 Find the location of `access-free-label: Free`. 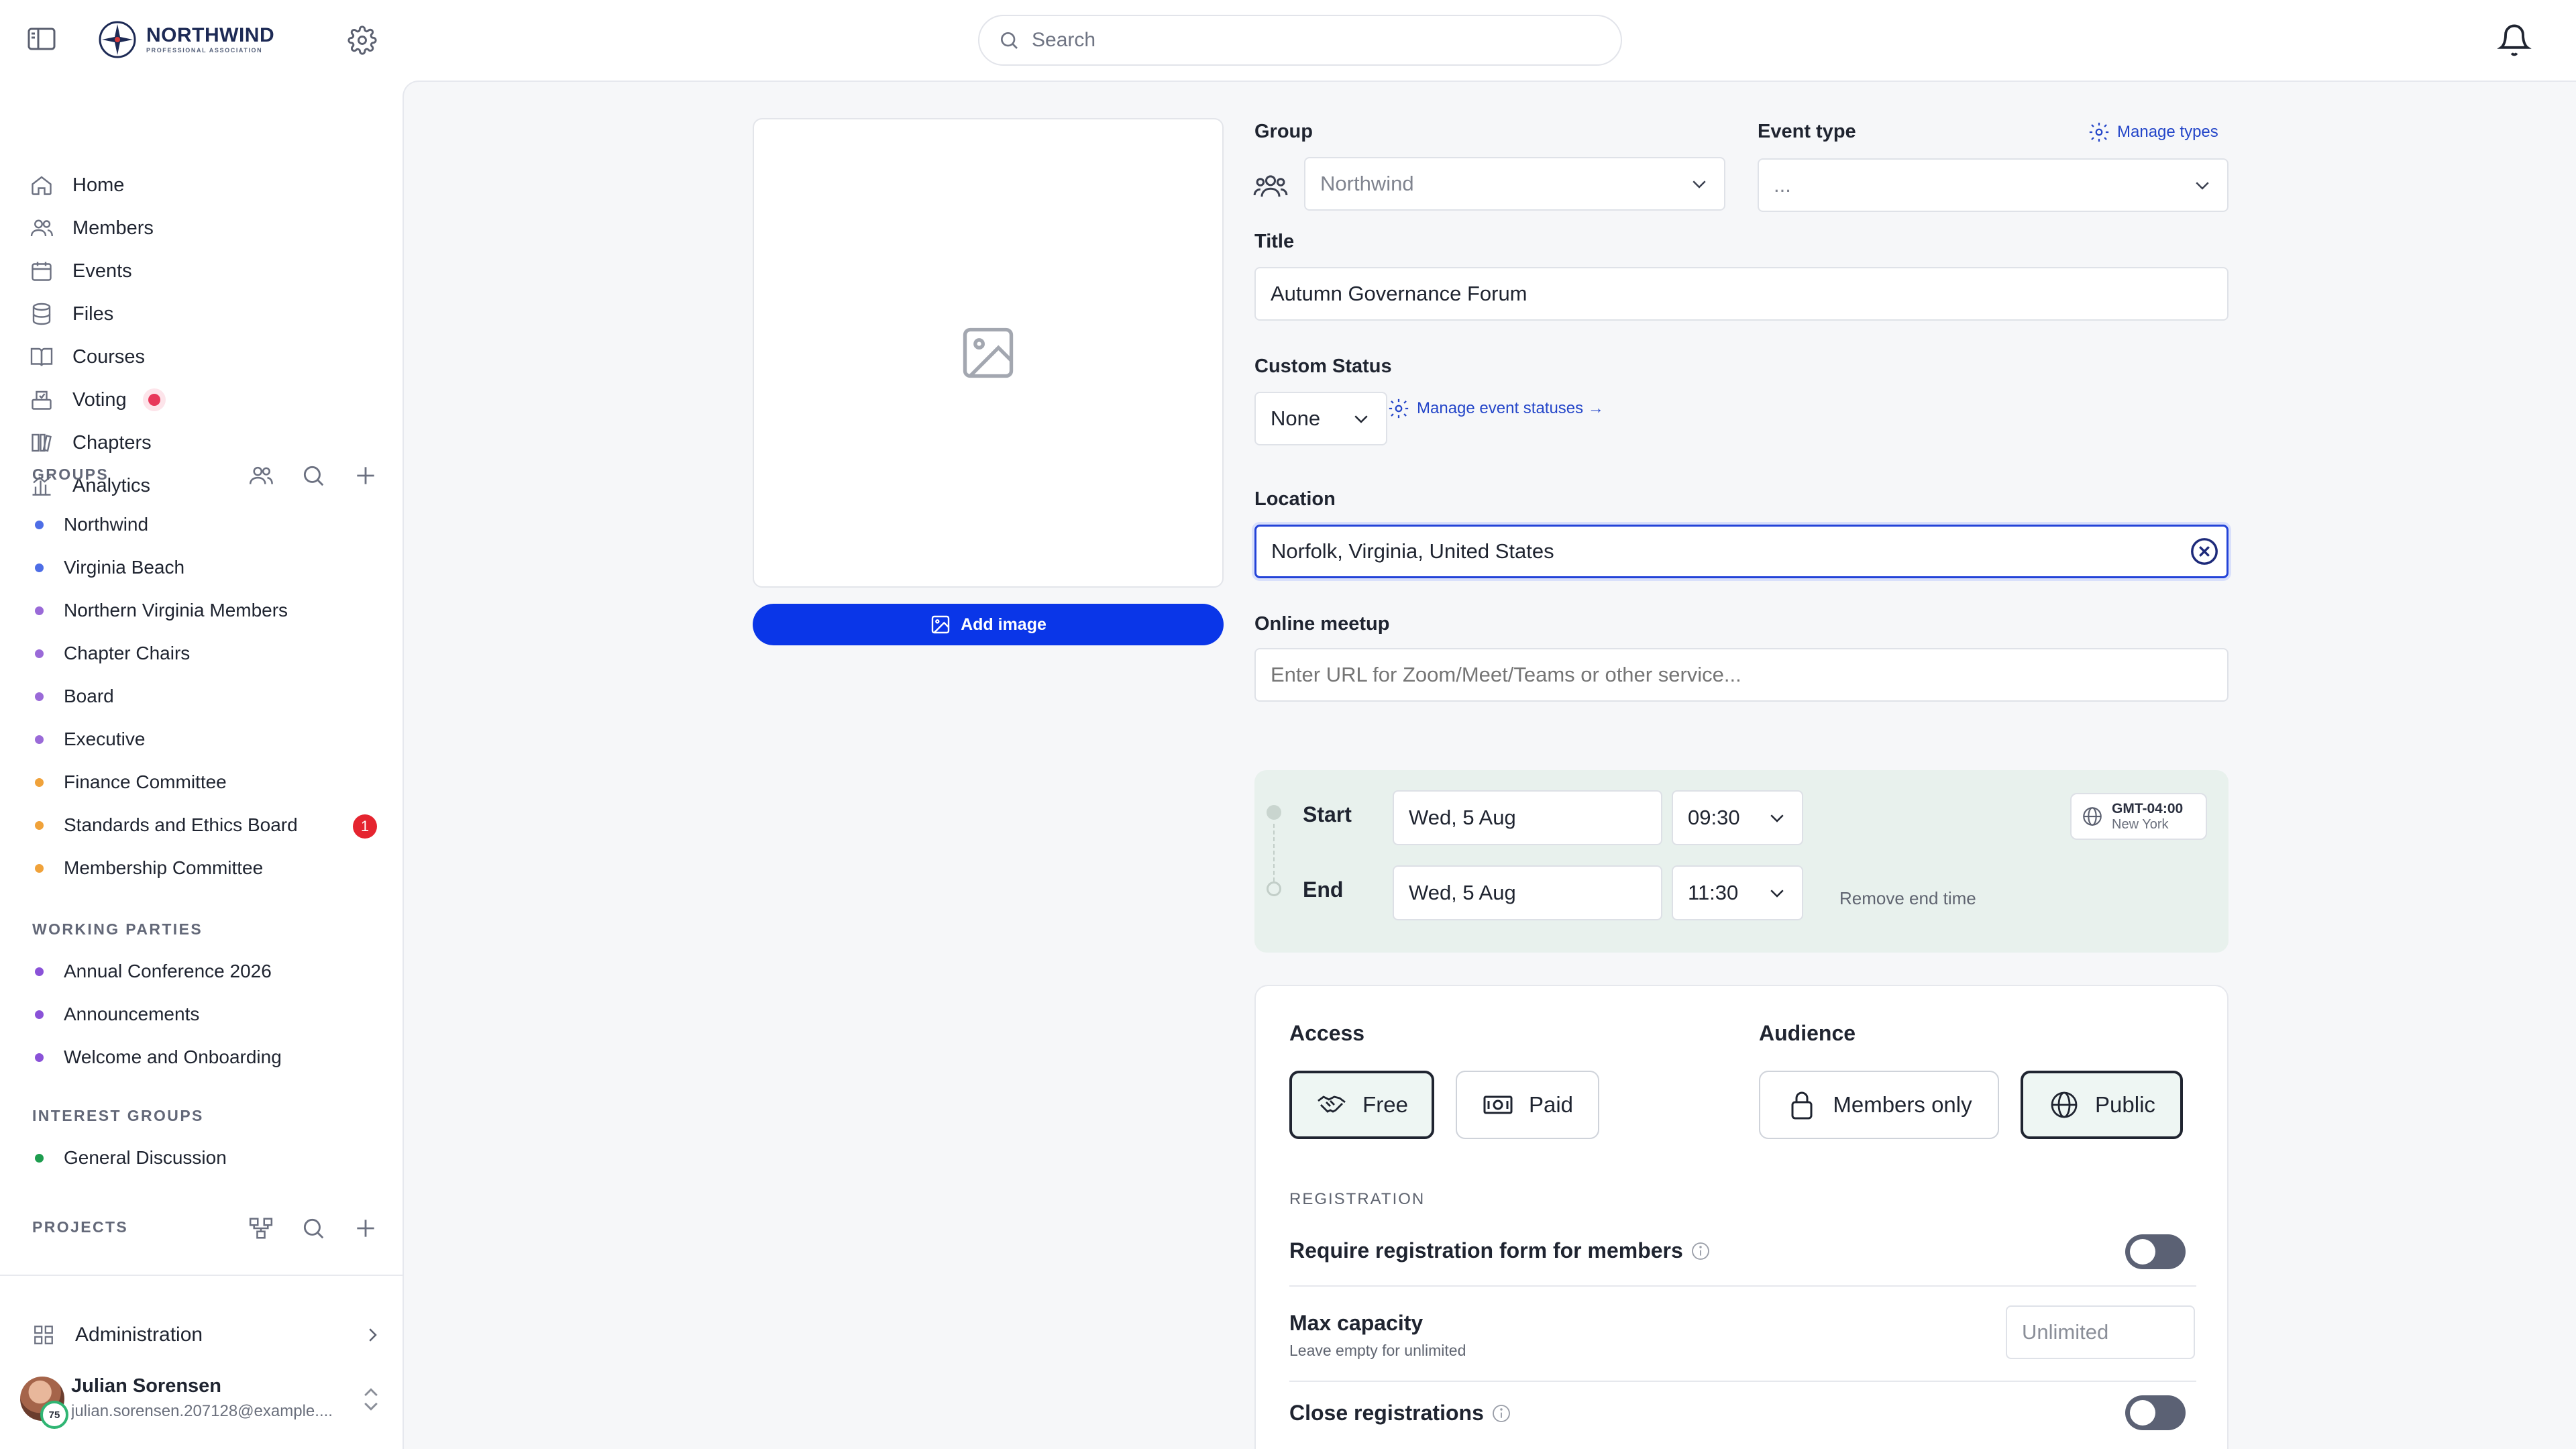

access-free-label: Free is located at coordinates (1385, 1104).